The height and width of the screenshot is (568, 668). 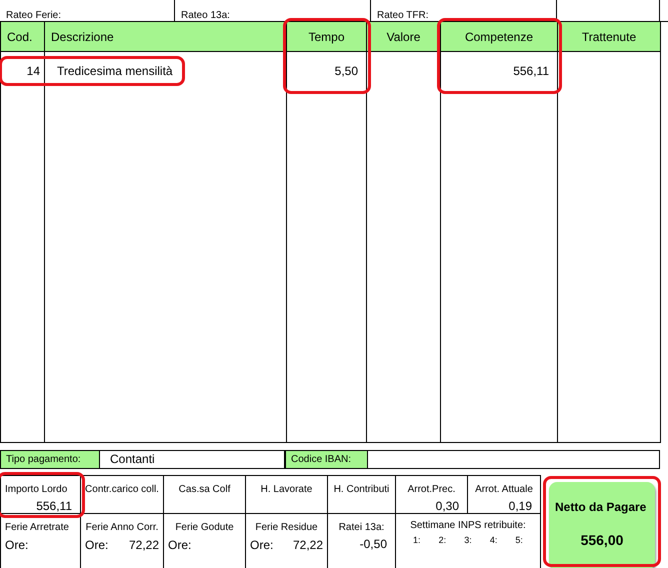 What do you see at coordinates (326, 37) in the screenshot?
I see `column-header: Tempo` at bounding box center [326, 37].